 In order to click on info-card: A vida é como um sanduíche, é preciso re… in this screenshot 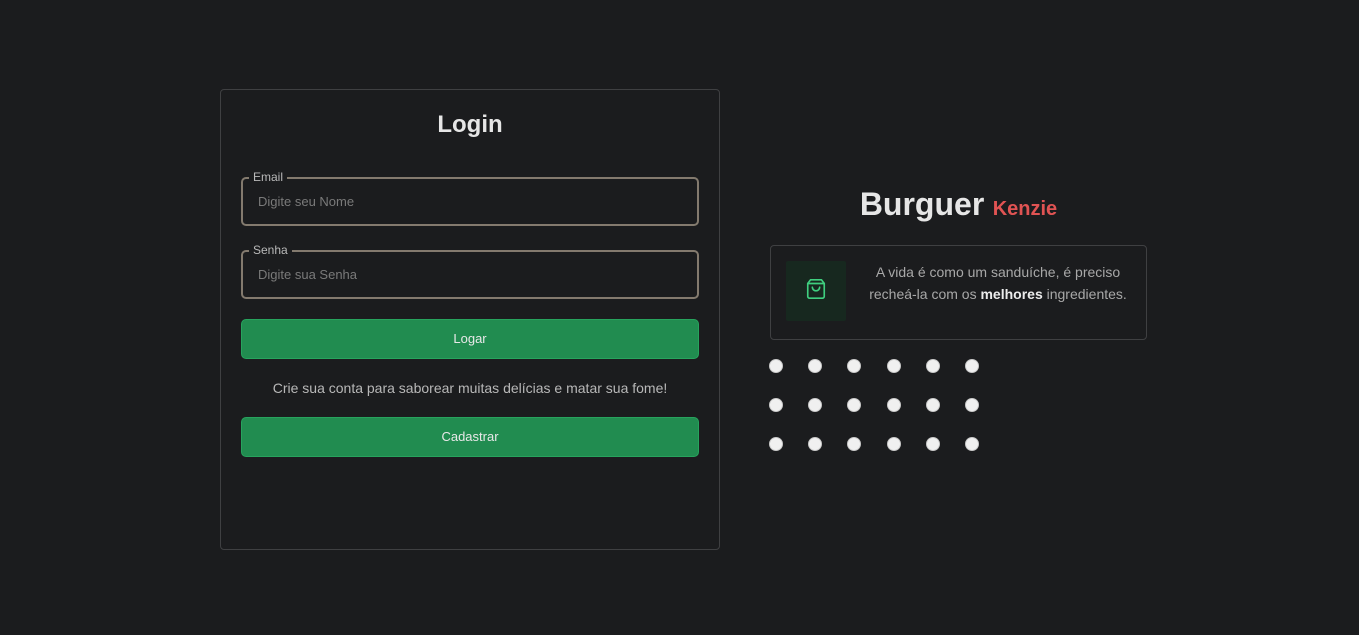, I will do `click(958, 292)`.